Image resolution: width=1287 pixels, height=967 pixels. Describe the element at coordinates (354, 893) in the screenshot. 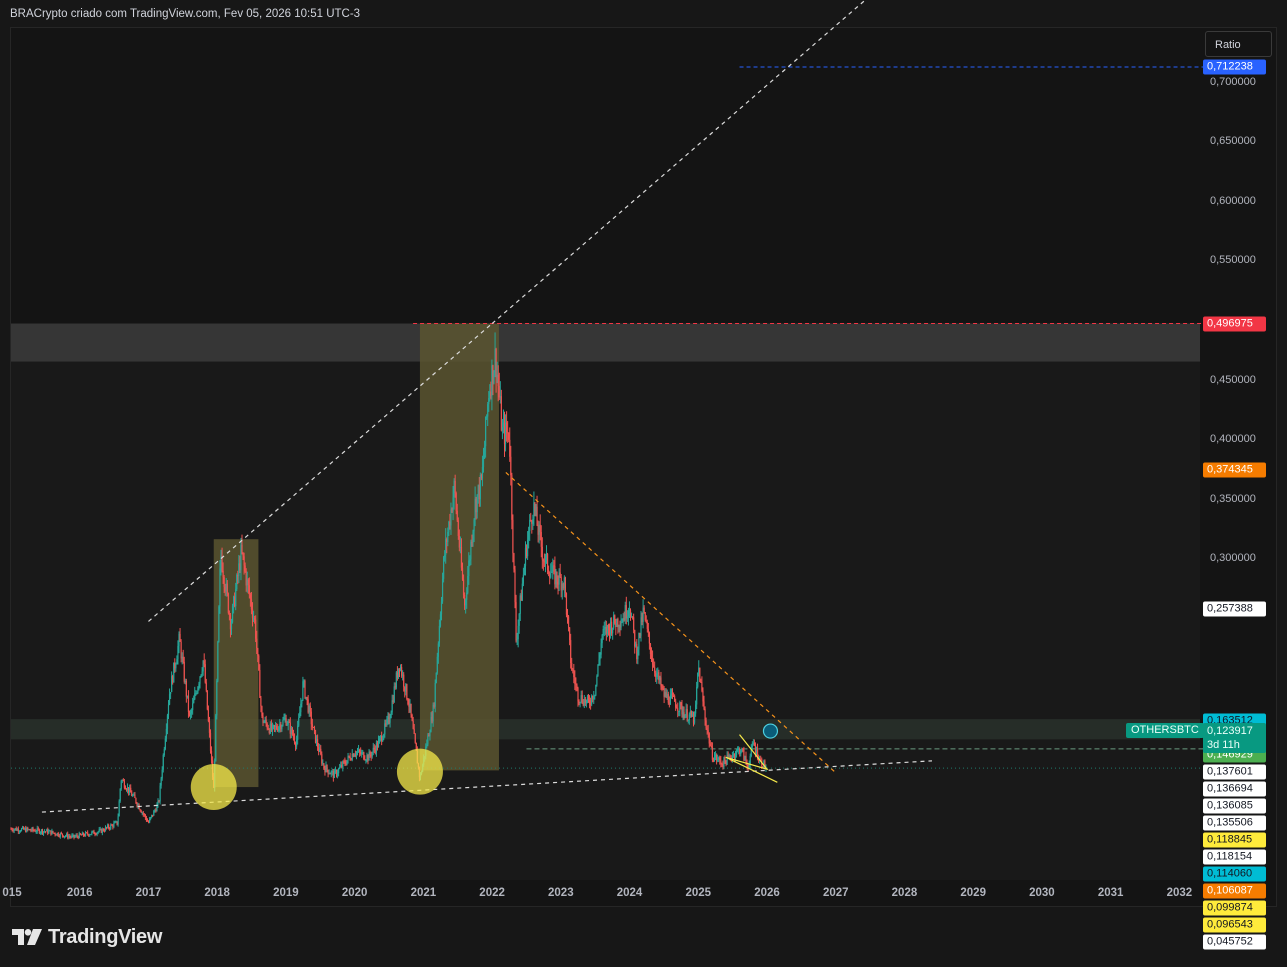

I see `x-tick-label: 2020` at that location.